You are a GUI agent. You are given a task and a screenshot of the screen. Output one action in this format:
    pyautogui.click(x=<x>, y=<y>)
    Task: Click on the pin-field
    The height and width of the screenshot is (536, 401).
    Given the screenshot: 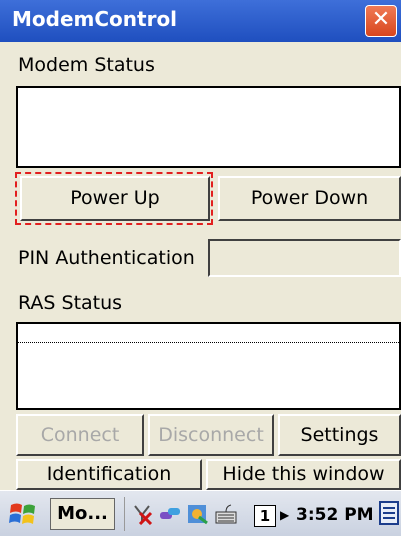 What is the action you would take?
    pyautogui.click(x=304, y=258)
    